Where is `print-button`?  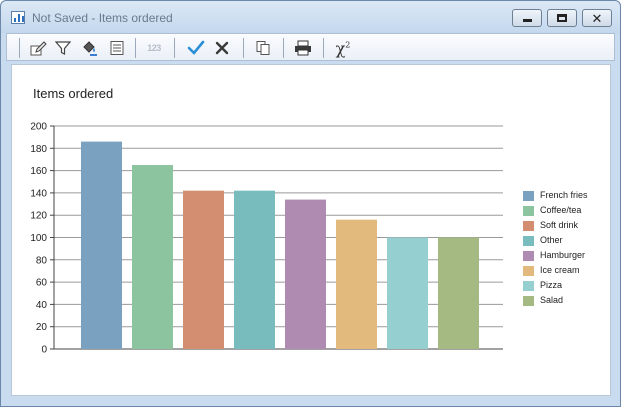
print-button is located at coordinates (303, 48).